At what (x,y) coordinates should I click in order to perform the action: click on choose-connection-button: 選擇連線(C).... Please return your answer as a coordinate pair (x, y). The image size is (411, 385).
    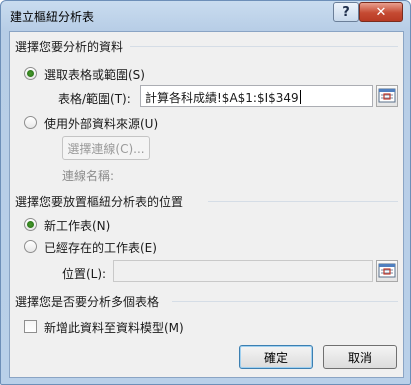
    Looking at the image, I should click on (106, 148).